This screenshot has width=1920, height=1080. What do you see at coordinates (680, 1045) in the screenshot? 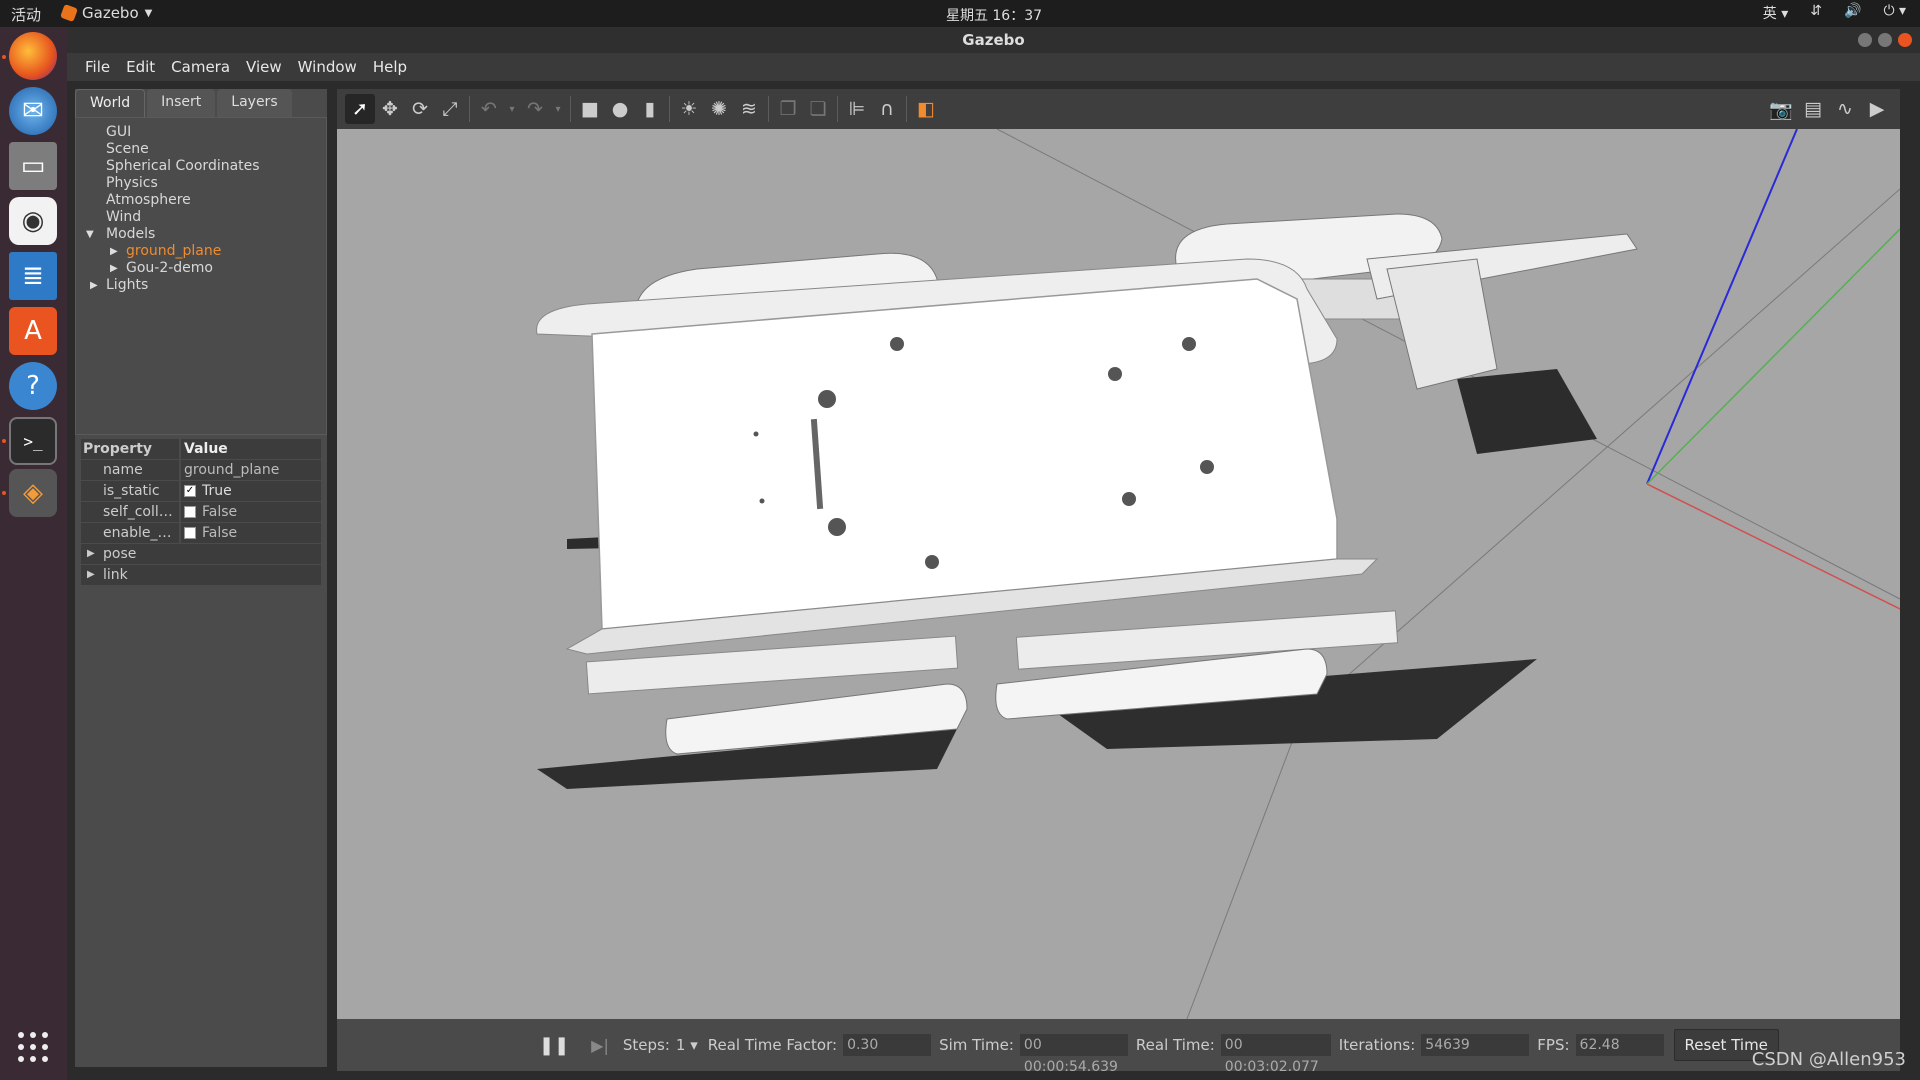
I see `steps-value: 1` at bounding box center [680, 1045].